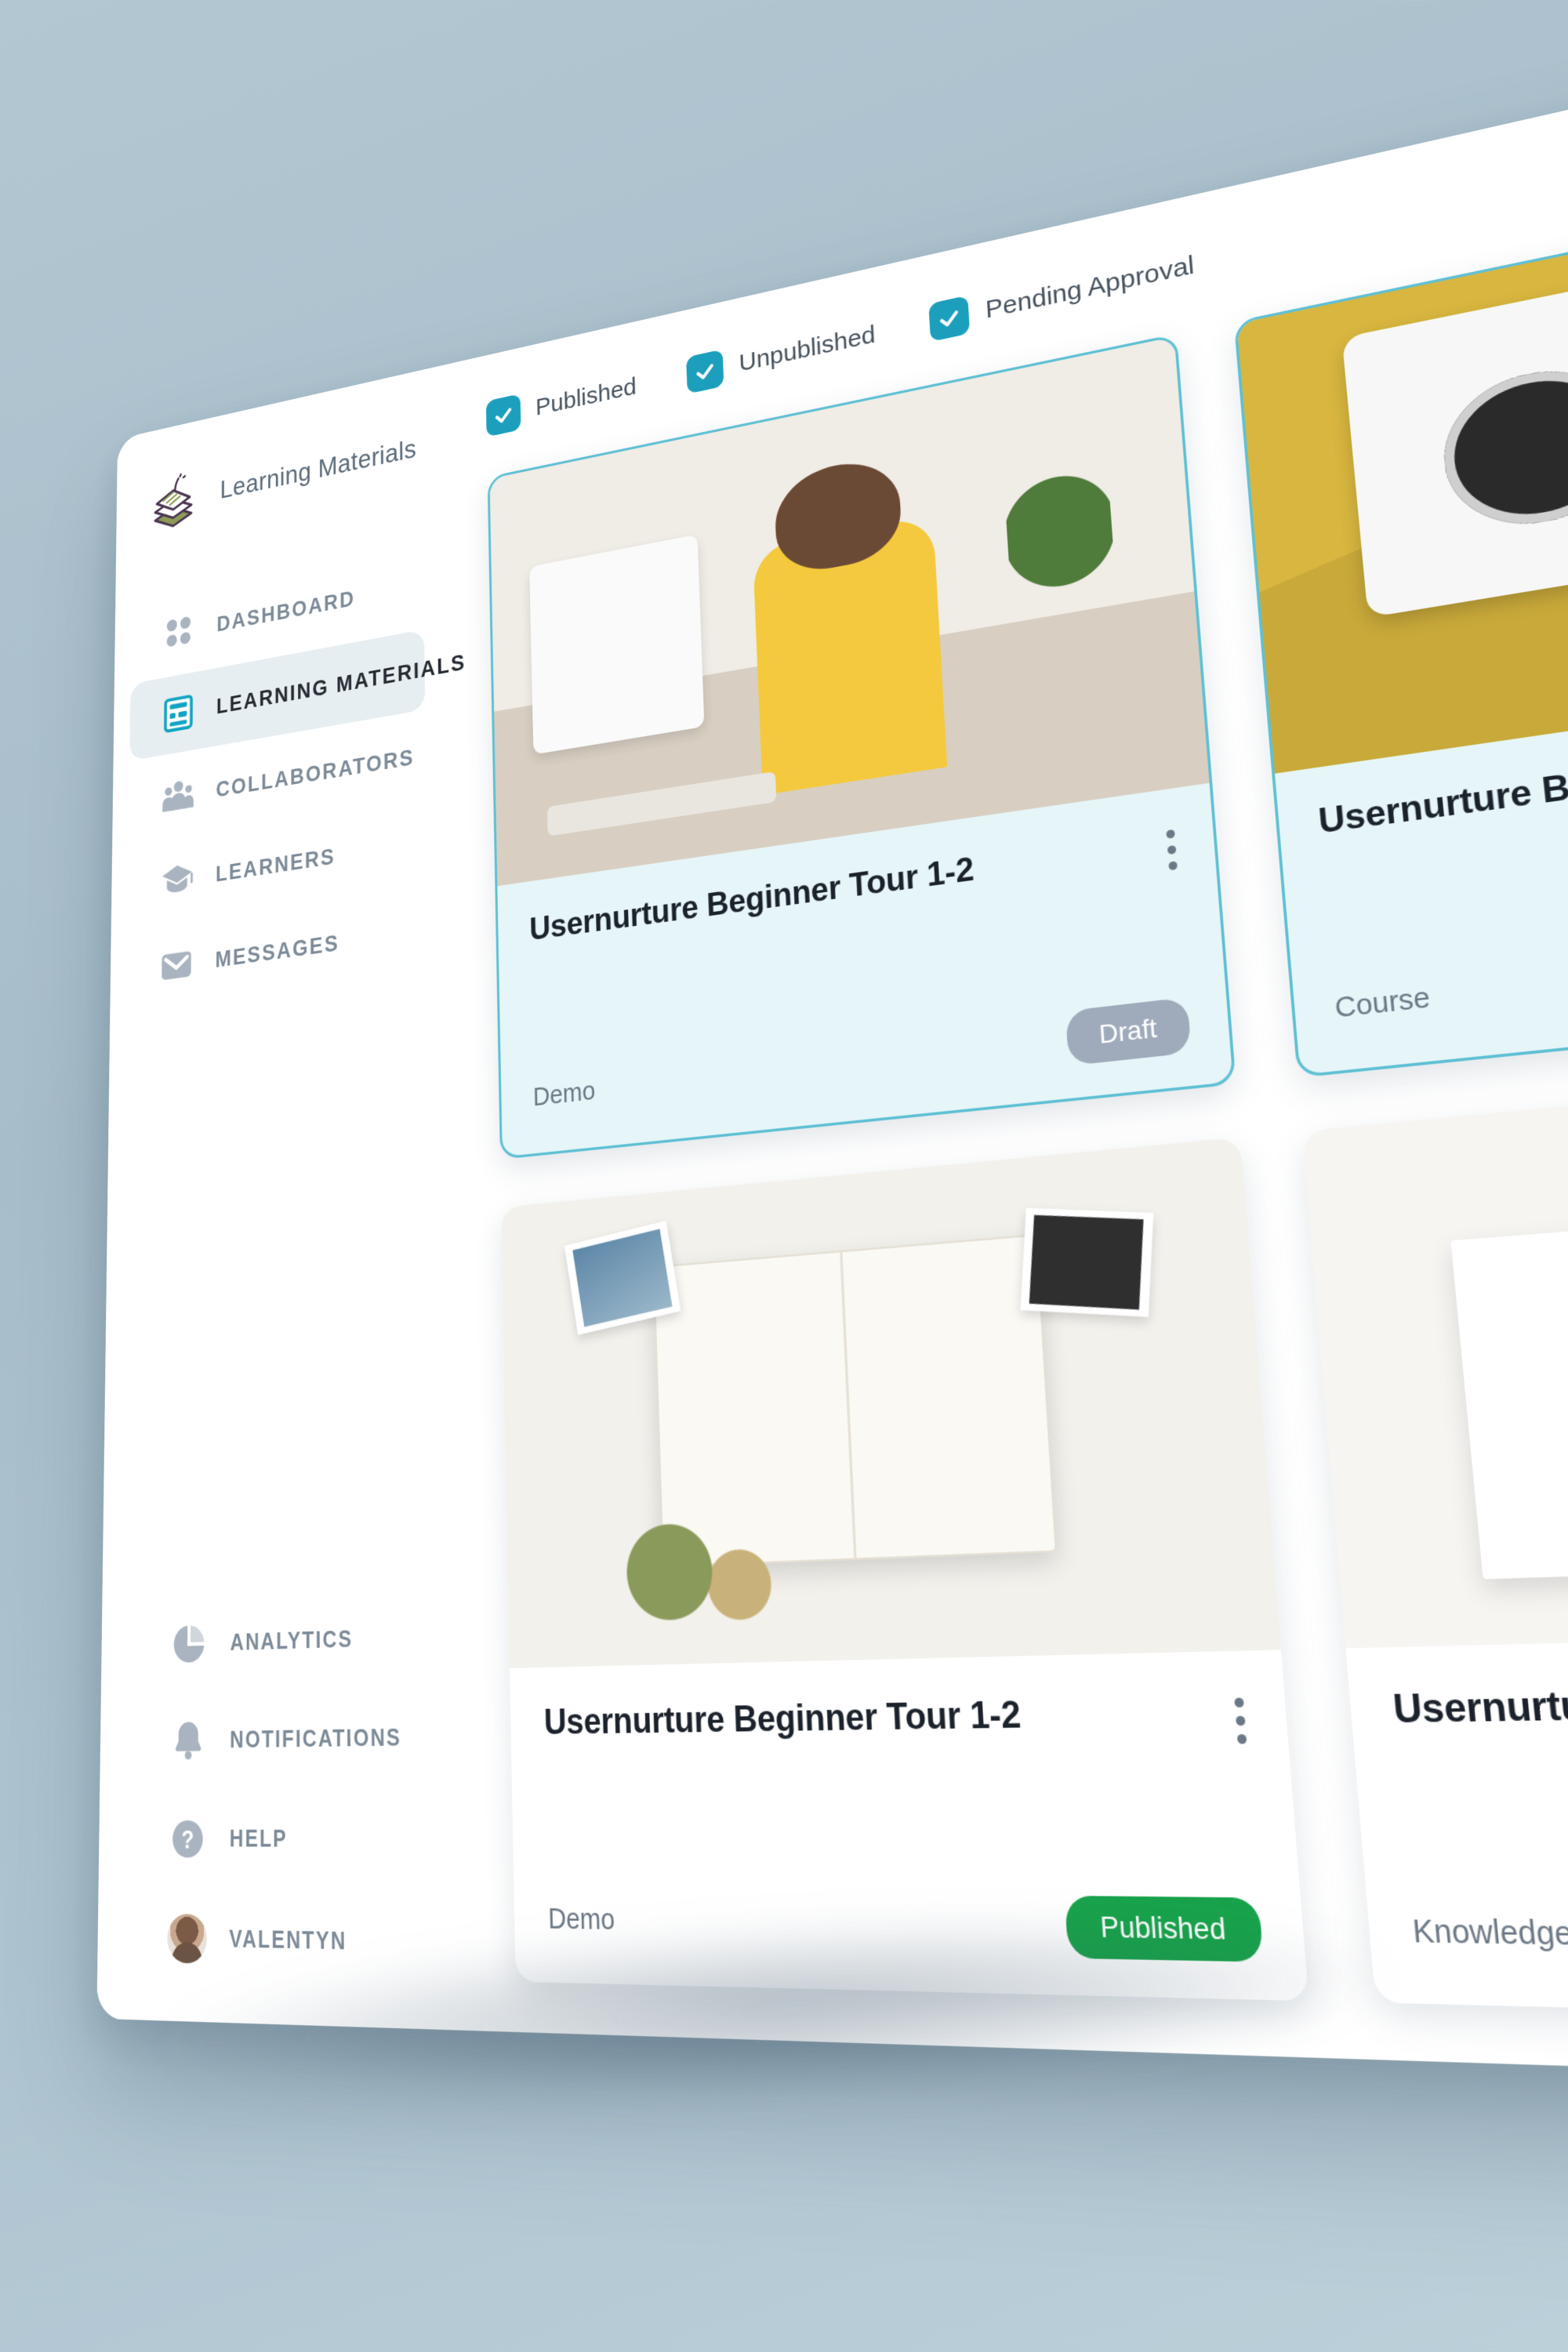 The image size is (1568, 2352). What do you see at coordinates (281, 1791) in the screenshot?
I see `secondary-nav: ANALYTICS NOTIFICATIONS ? HELP VALENTYN` at bounding box center [281, 1791].